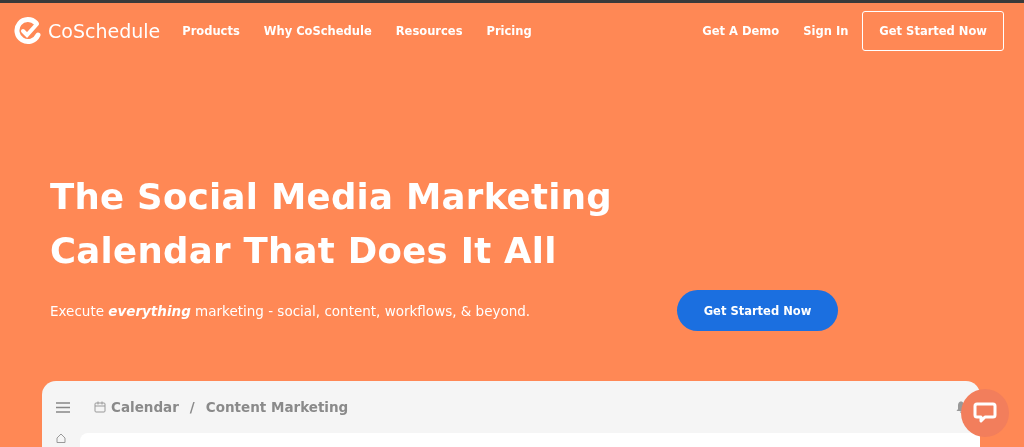 Image resolution: width=1024 pixels, height=447 pixels. What do you see at coordinates (28, 30) in the screenshot?
I see `logo-icon` at bounding box center [28, 30].